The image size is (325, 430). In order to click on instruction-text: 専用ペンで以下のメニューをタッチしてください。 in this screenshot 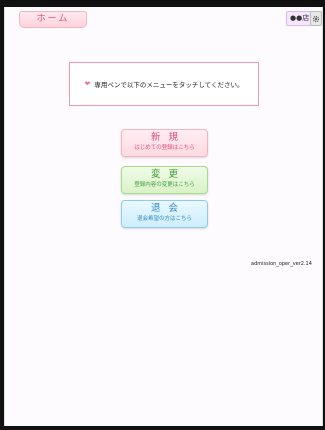, I will do `click(169, 85)`.